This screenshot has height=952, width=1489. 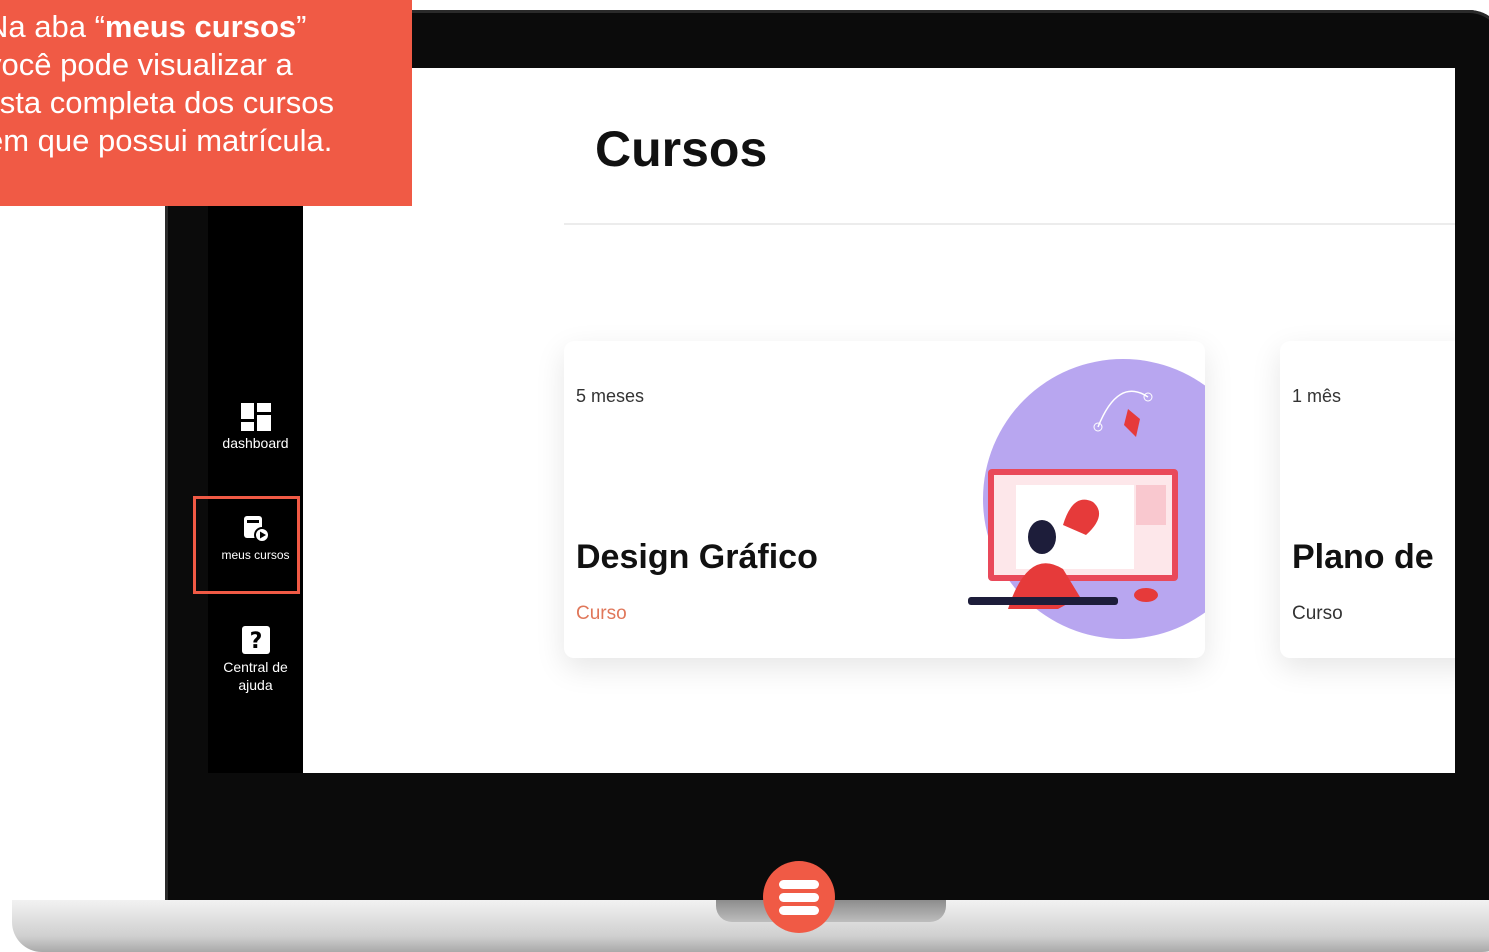 I want to click on callout-line1-bold: meus cursos, so click(x=200, y=26).